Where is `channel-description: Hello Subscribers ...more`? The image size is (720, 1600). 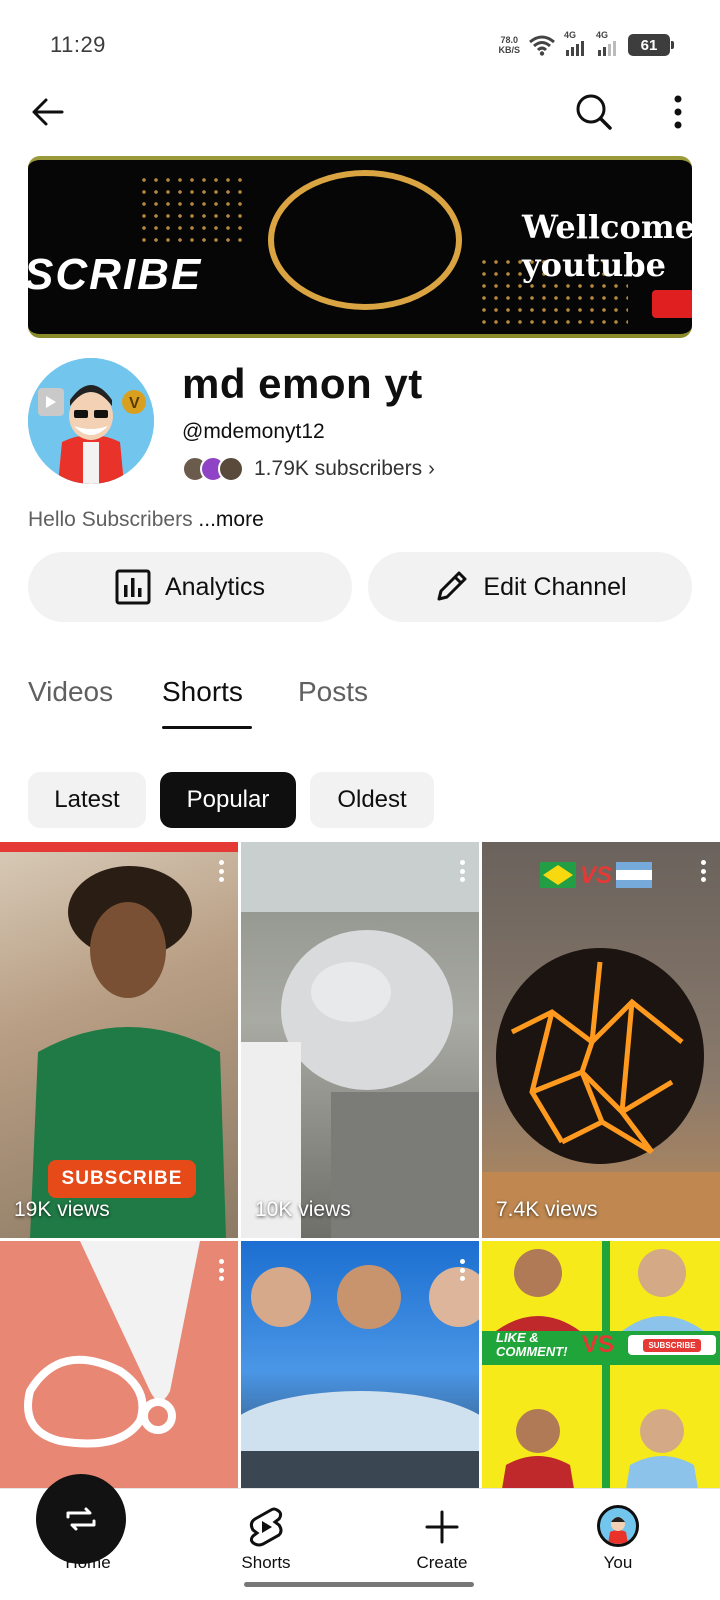
channel-description: Hello Subscribers ...more is located at coordinates (146, 520).